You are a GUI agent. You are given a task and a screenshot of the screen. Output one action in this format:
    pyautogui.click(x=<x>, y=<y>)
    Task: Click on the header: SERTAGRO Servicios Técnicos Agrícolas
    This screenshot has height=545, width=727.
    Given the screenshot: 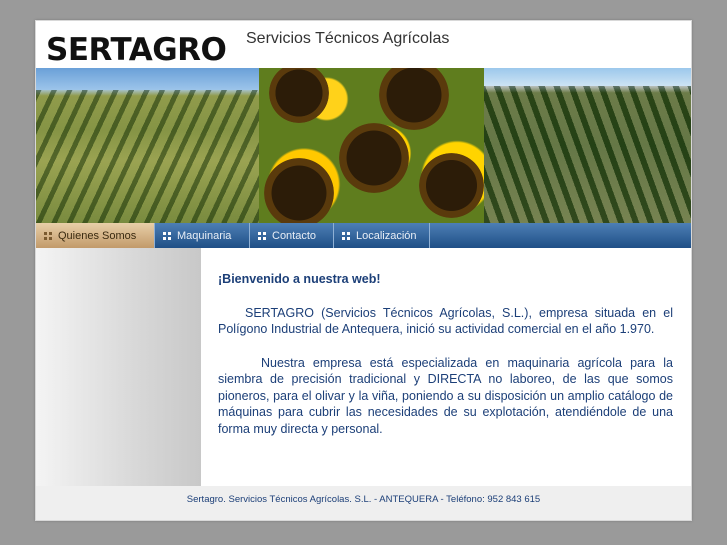 What is the action you would take?
    pyautogui.click(x=363, y=44)
    